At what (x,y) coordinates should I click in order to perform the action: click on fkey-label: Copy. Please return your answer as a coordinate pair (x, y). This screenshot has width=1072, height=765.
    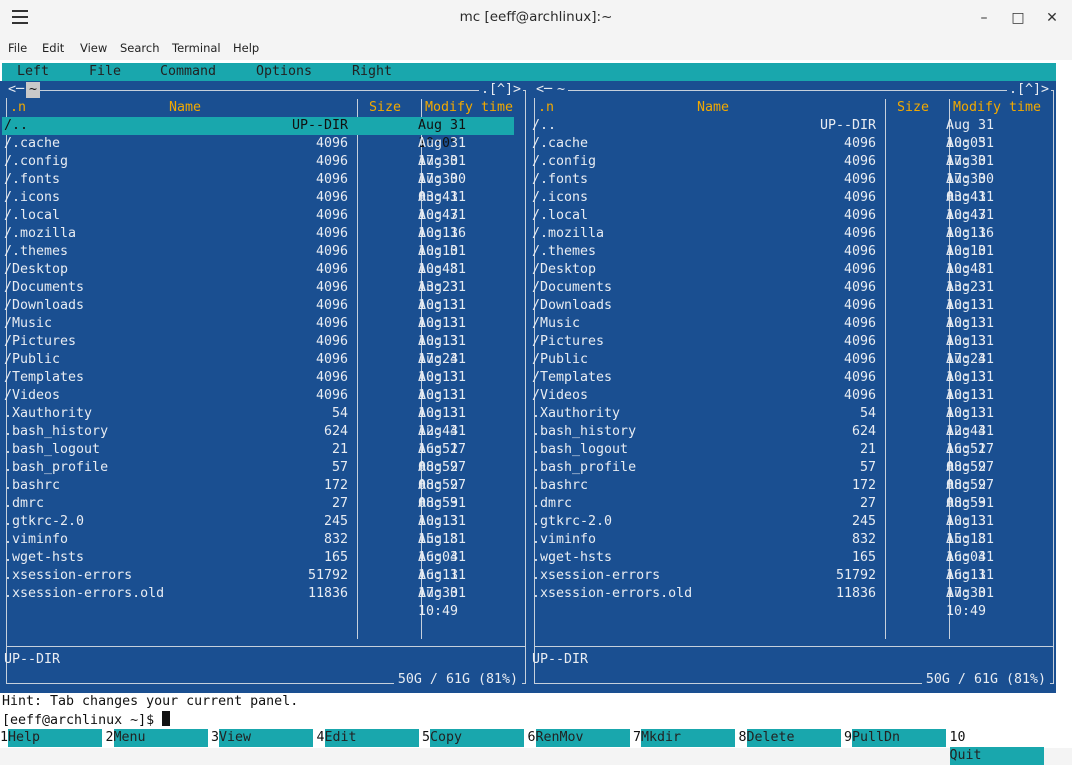
    Looking at the image, I should click on (477, 738).